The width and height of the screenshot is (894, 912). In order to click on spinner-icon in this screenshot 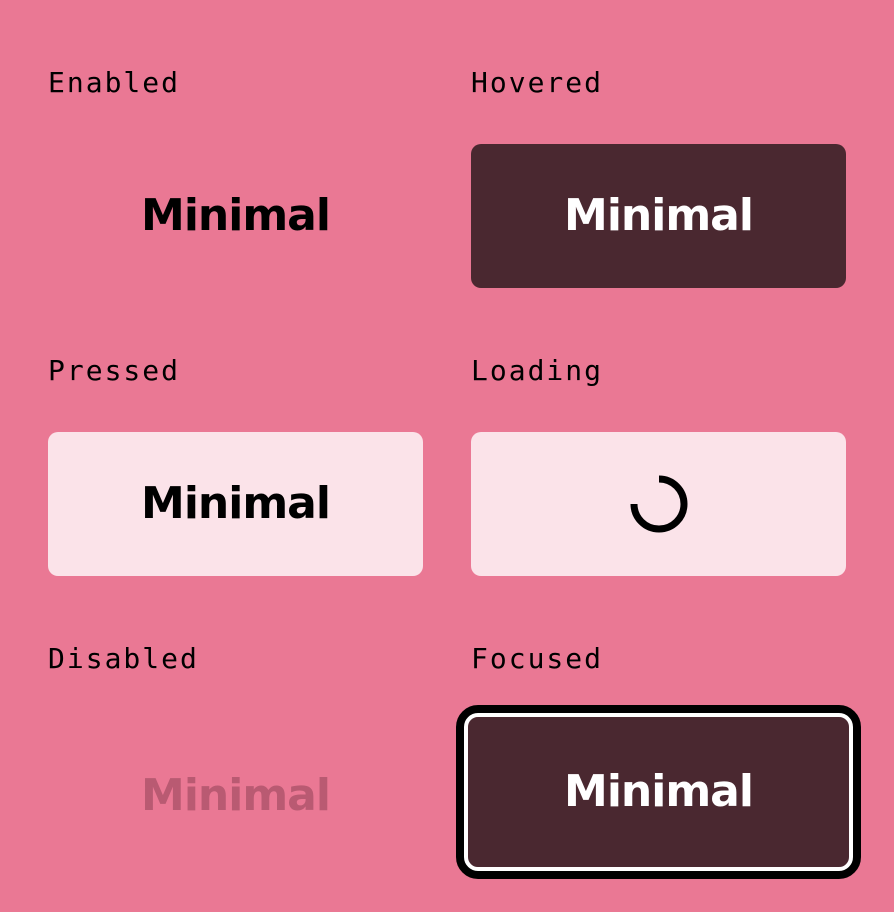, I will do `click(658, 504)`.